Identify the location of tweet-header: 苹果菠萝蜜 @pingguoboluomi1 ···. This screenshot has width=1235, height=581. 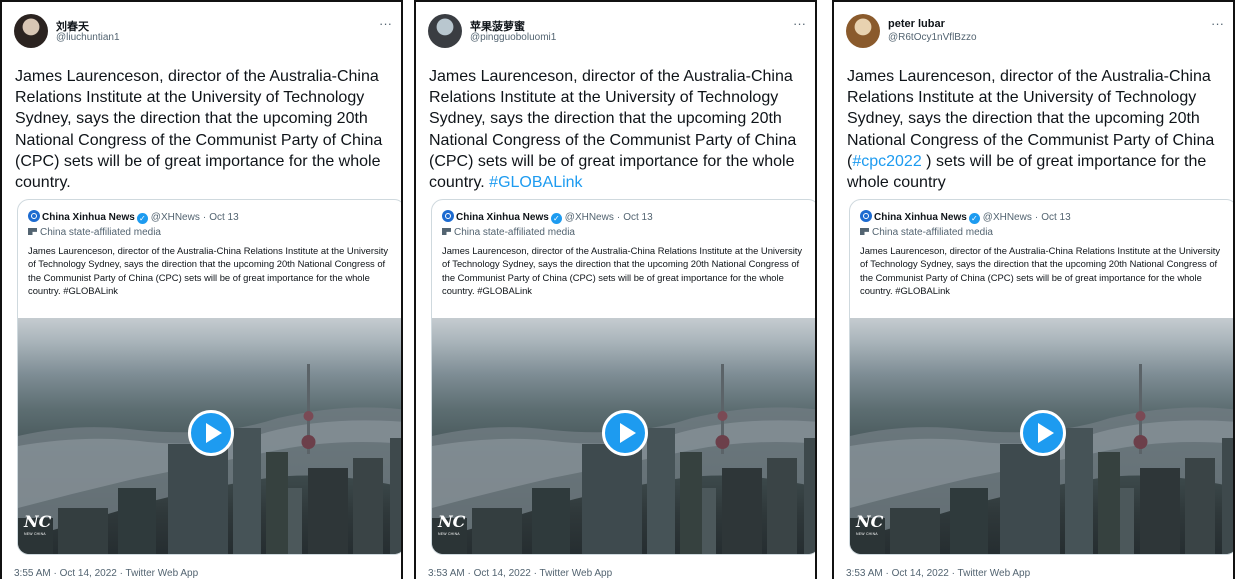
(618, 30).